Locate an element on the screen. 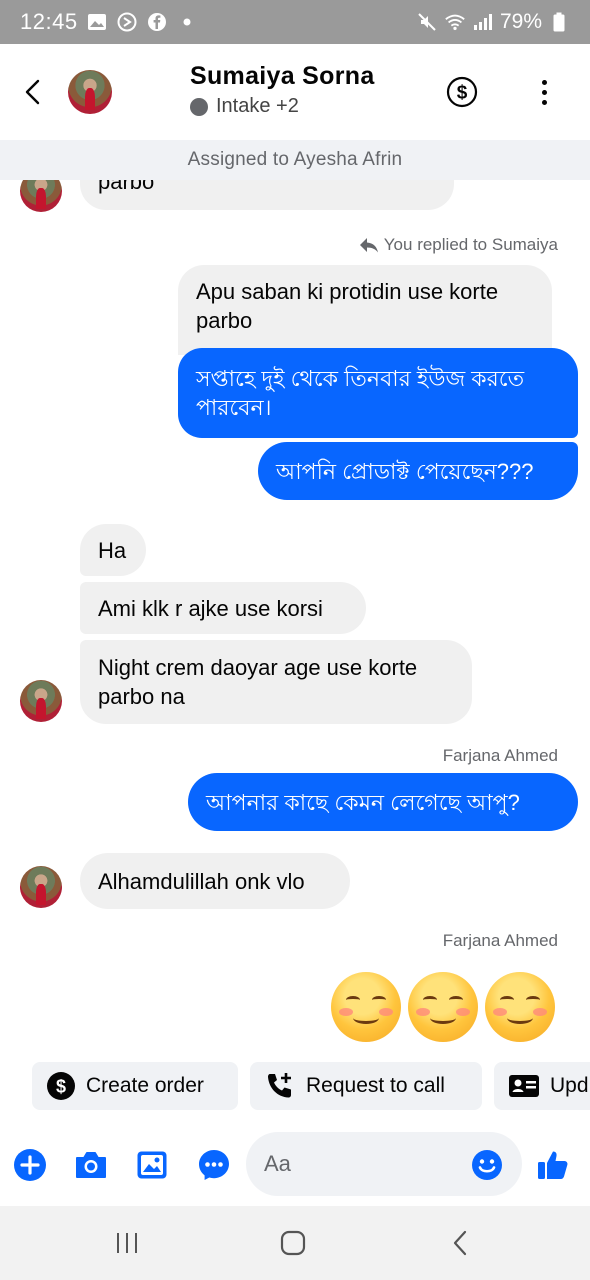  quoted-message: Apu saban ki protidin use korte parbo is located at coordinates (365, 310).